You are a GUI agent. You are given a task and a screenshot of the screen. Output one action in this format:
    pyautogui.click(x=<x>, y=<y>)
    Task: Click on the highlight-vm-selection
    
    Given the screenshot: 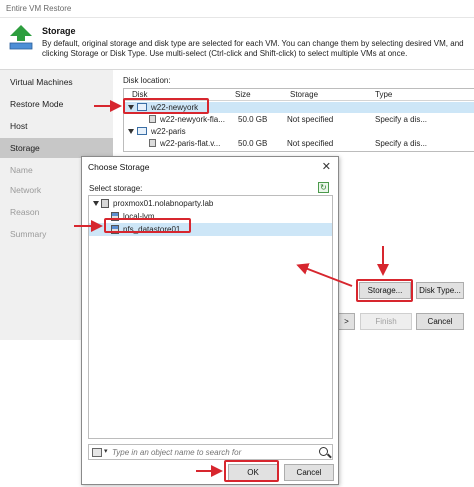 What is the action you would take?
    pyautogui.click(x=166, y=106)
    